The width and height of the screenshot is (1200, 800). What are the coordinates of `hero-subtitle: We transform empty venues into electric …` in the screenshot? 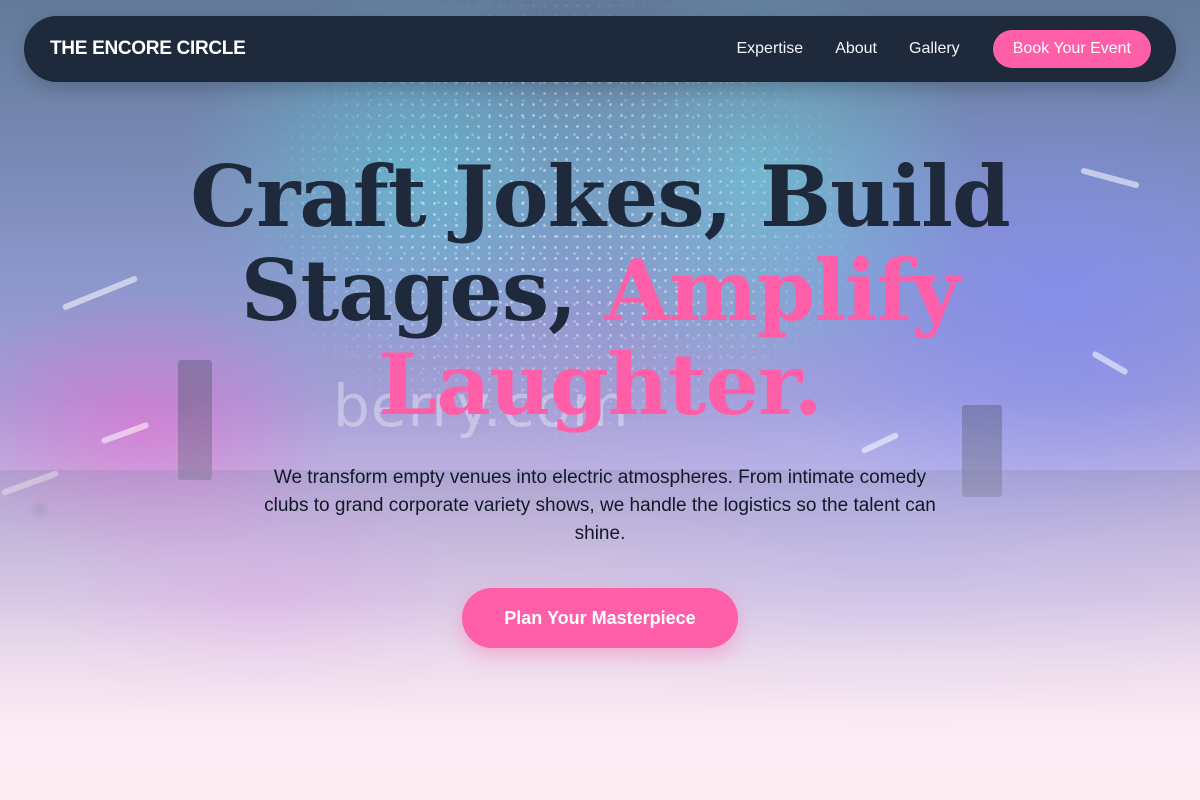 It's located at (600, 505).